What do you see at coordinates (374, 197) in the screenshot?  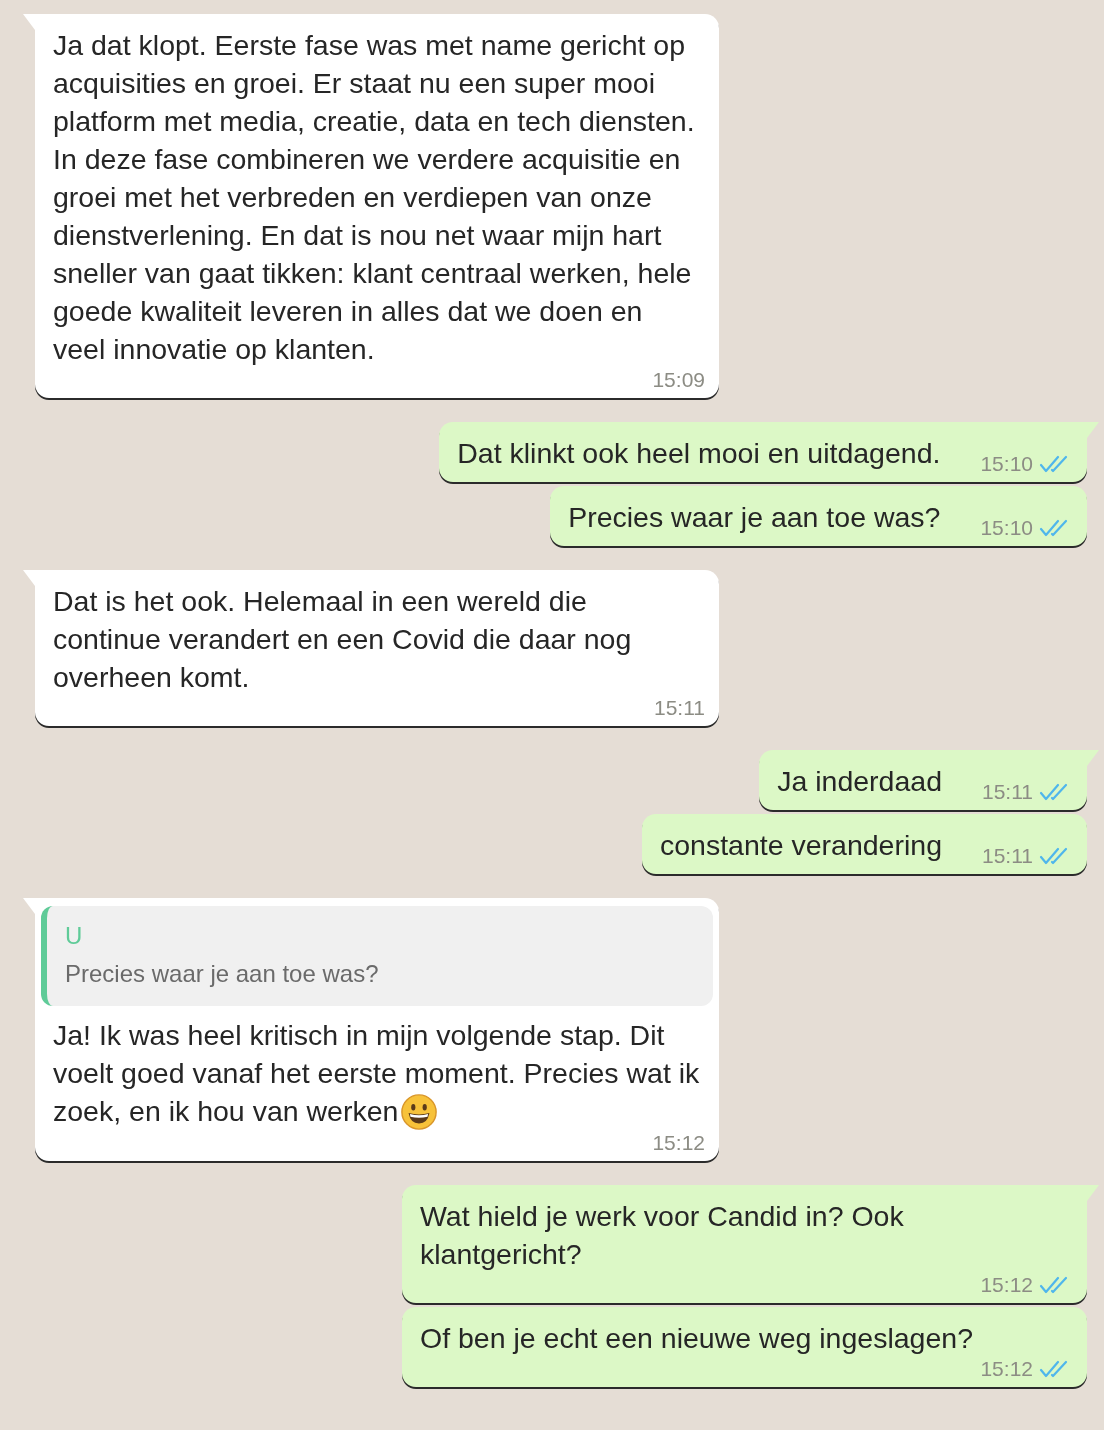 I see `message-text: Ja dat klopt. Eerste fase was met name gericht op acquisities en groei. Er staat nu een super mooi platform met media, creatie, data en tech diensten. In deze fase combineren we verdere acquisitie en groei met het verbreden en verdiepen van onze dienstverlening. En dat is nou net waar mijn hart sneller van gaat tikken: klant centraal werken, hele goede kwaliteit leveren in alles dat we doen en veel innovatie op klanten.` at bounding box center [374, 197].